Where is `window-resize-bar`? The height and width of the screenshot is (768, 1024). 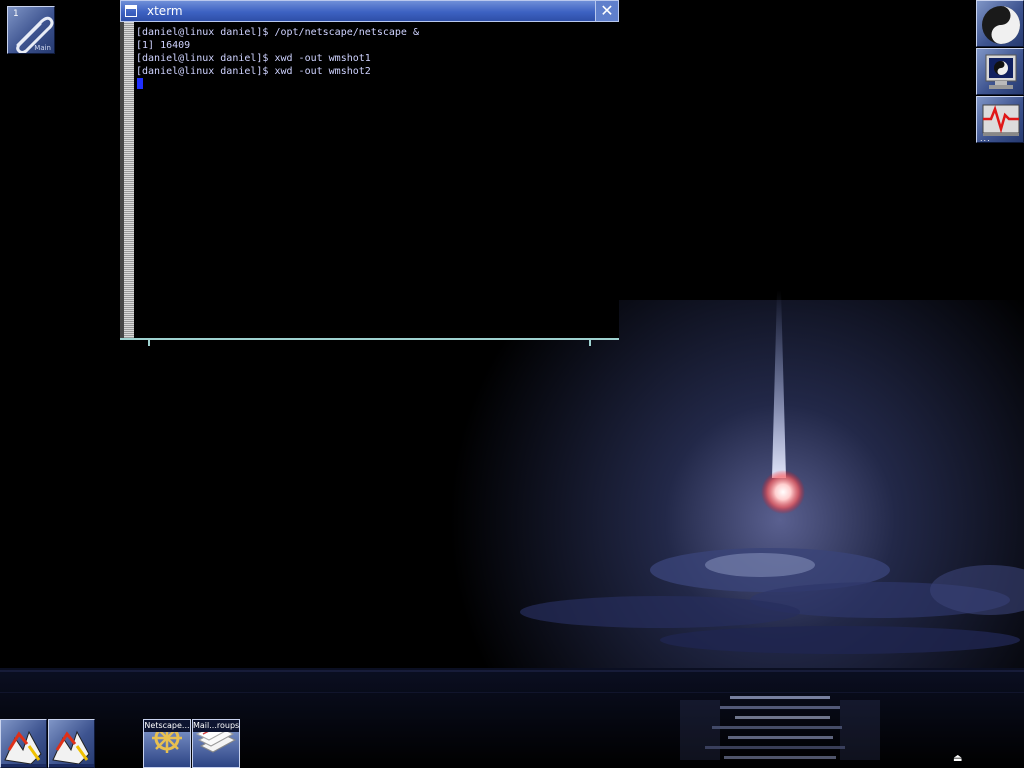 window-resize-bar is located at coordinates (369, 342).